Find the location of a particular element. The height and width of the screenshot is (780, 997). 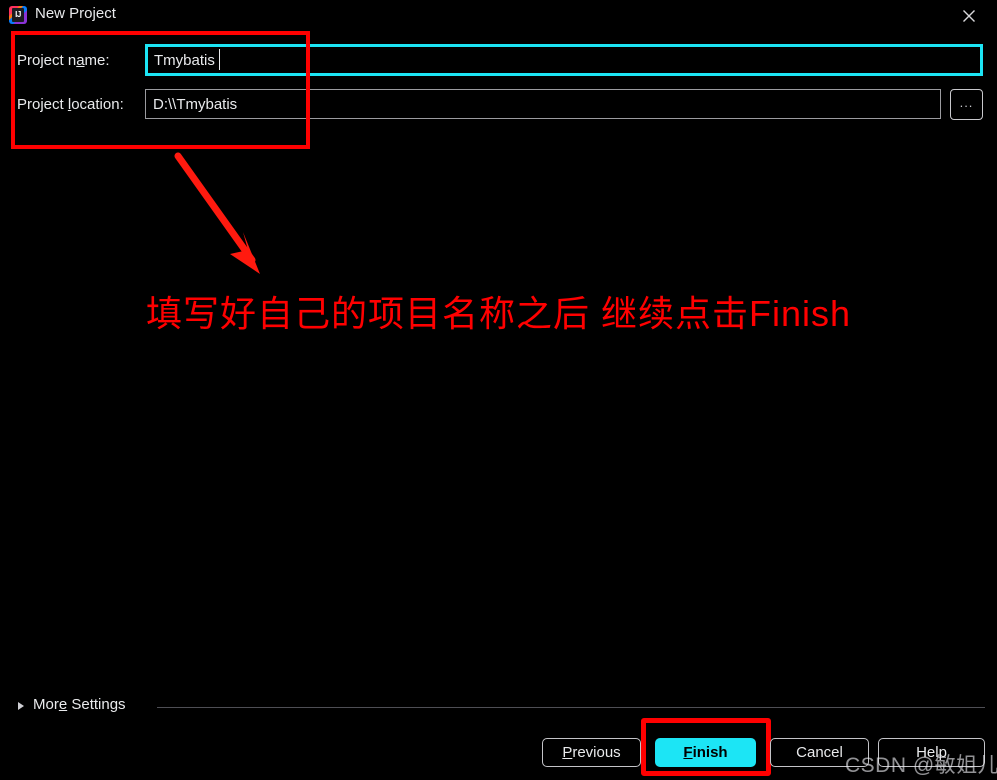

help-button-label: Help is located at coordinates (931, 752).